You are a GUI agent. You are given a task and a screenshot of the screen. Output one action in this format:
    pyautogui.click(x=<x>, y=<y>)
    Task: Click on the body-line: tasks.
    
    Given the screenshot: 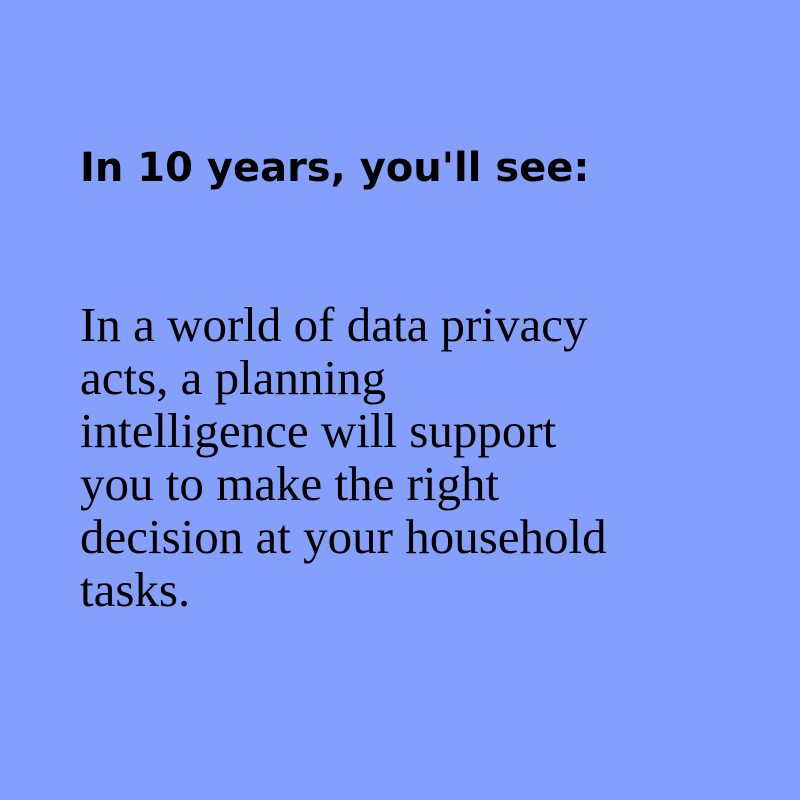 What is the action you would take?
    pyautogui.click(x=135, y=589)
    